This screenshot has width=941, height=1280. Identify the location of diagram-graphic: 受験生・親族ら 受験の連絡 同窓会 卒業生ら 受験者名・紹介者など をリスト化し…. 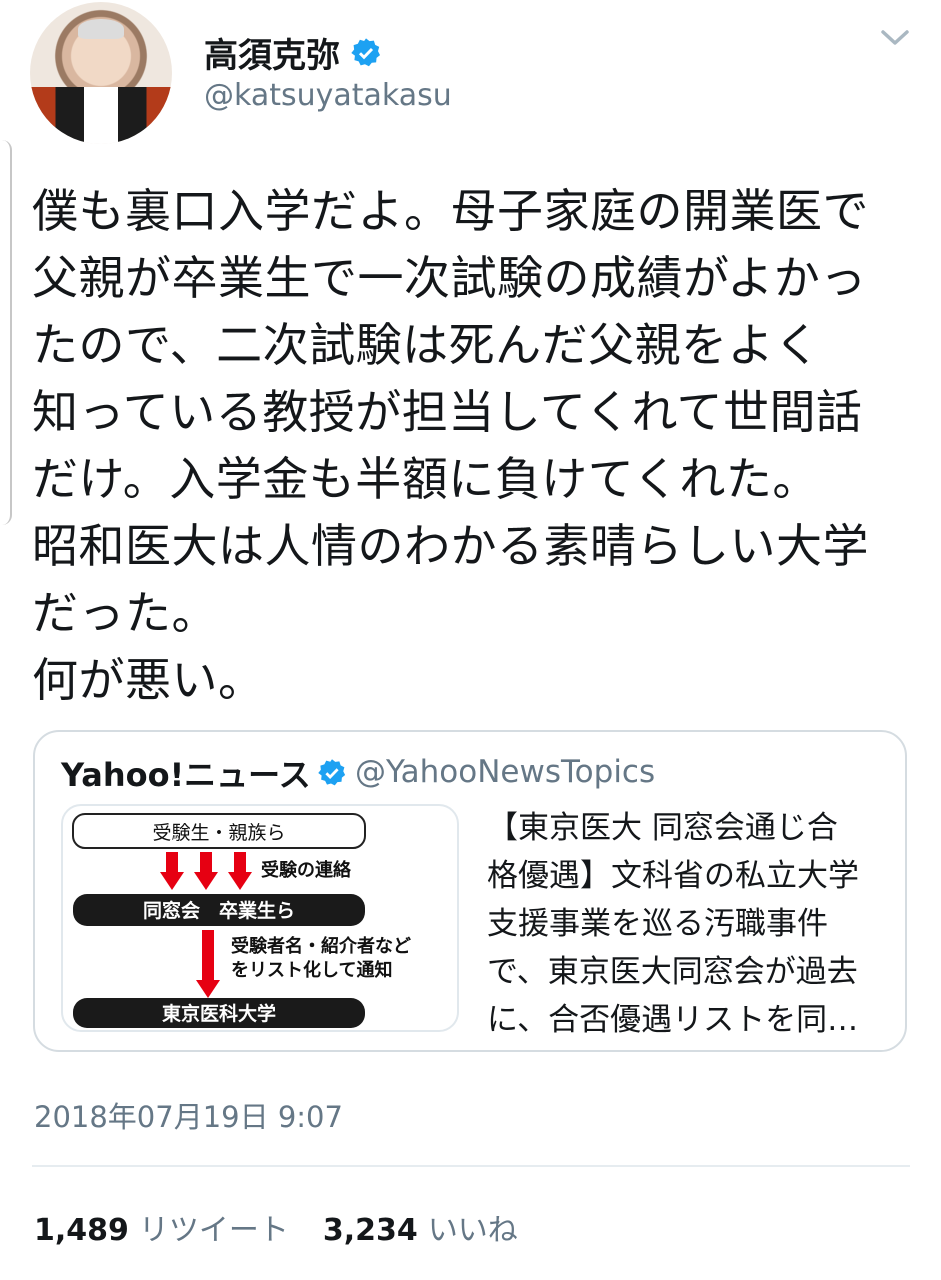
(241, 920).